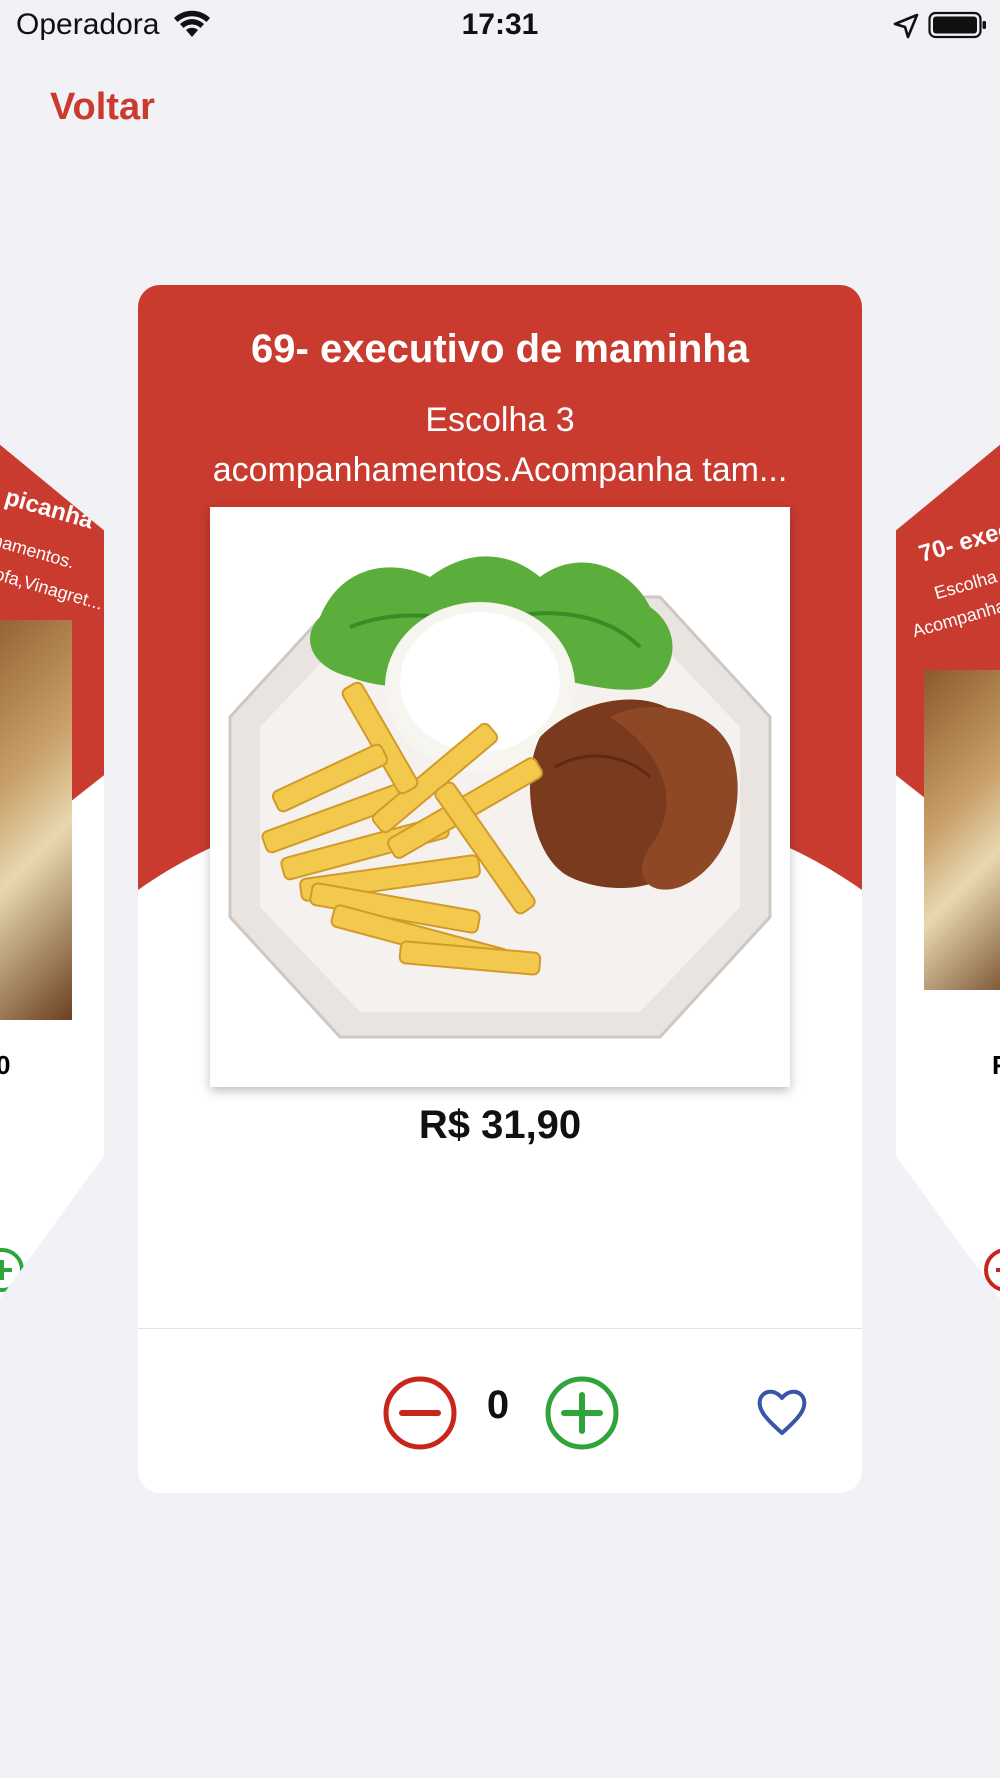 Image resolution: width=1000 pixels, height=1778 pixels. Describe the element at coordinates (906, 26) in the screenshot. I see `location-arrow-icon` at that location.